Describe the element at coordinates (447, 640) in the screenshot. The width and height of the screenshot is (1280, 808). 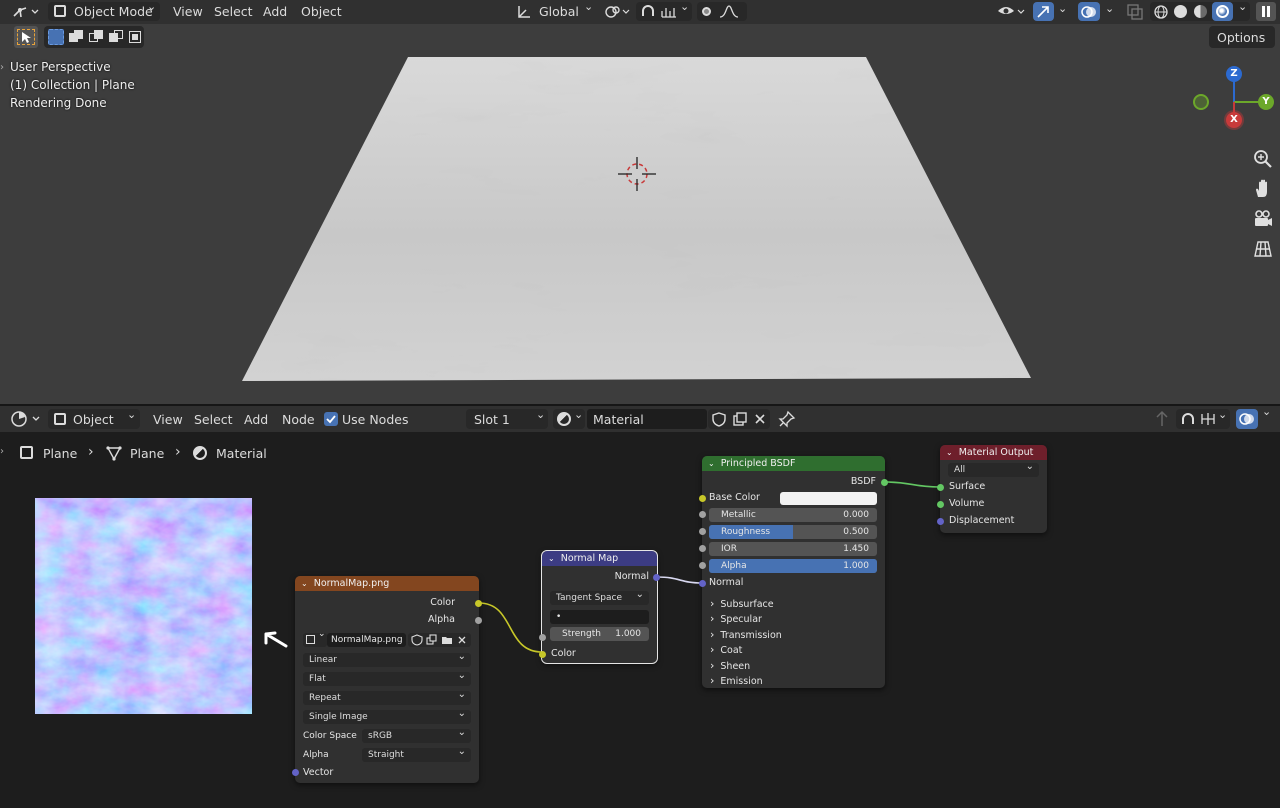
I see `open-folder-icon` at that location.